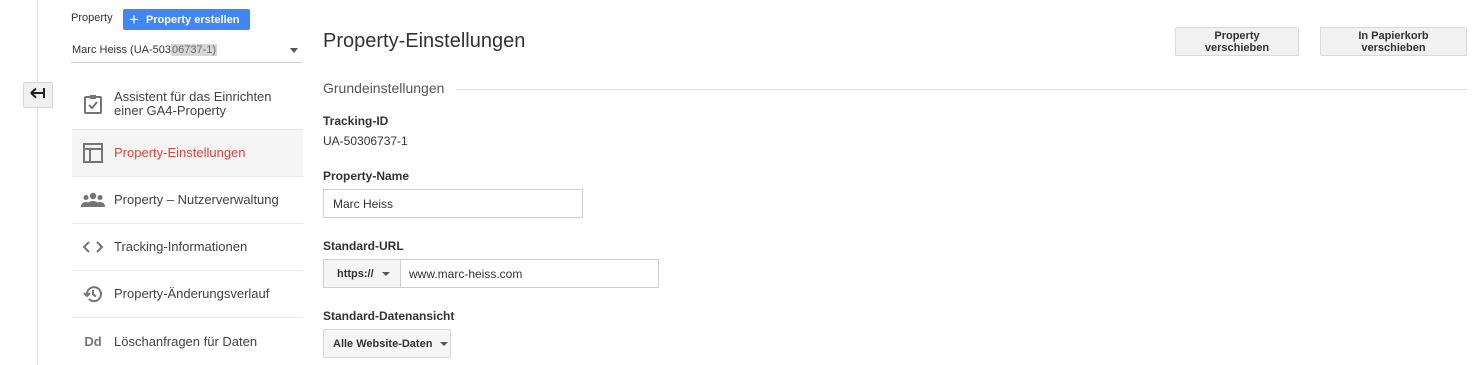  Describe the element at coordinates (194, 49) in the screenshot. I see `property-selector-redacted: 06737-1)` at that location.